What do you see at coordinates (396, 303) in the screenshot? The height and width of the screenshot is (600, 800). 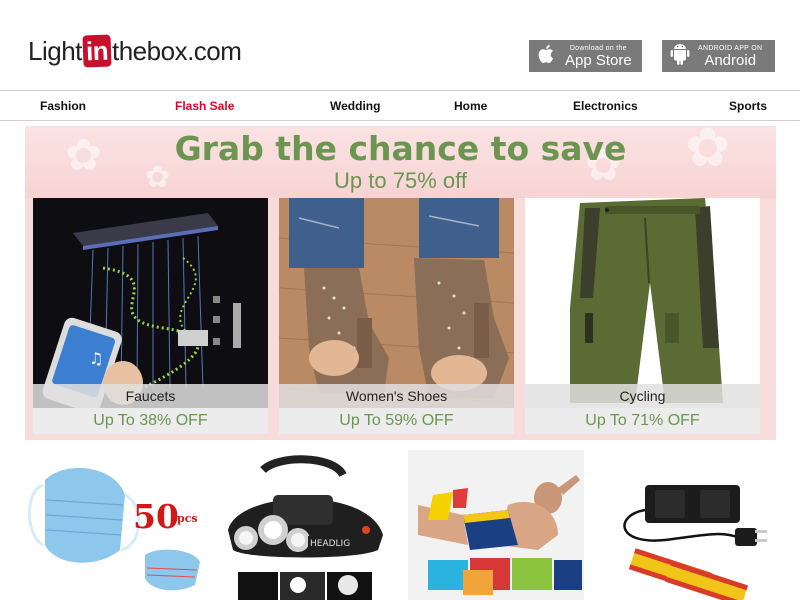 I see `womens-shoes-image` at bounding box center [396, 303].